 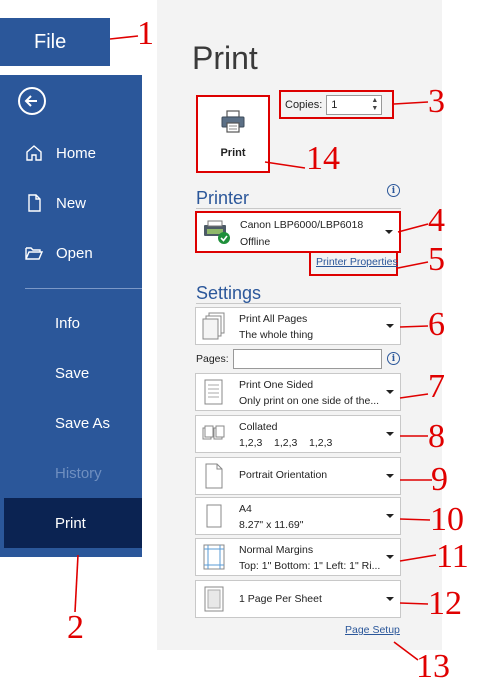 What do you see at coordinates (225, 58) in the screenshot?
I see `page-title: Print` at bounding box center [225, 58].